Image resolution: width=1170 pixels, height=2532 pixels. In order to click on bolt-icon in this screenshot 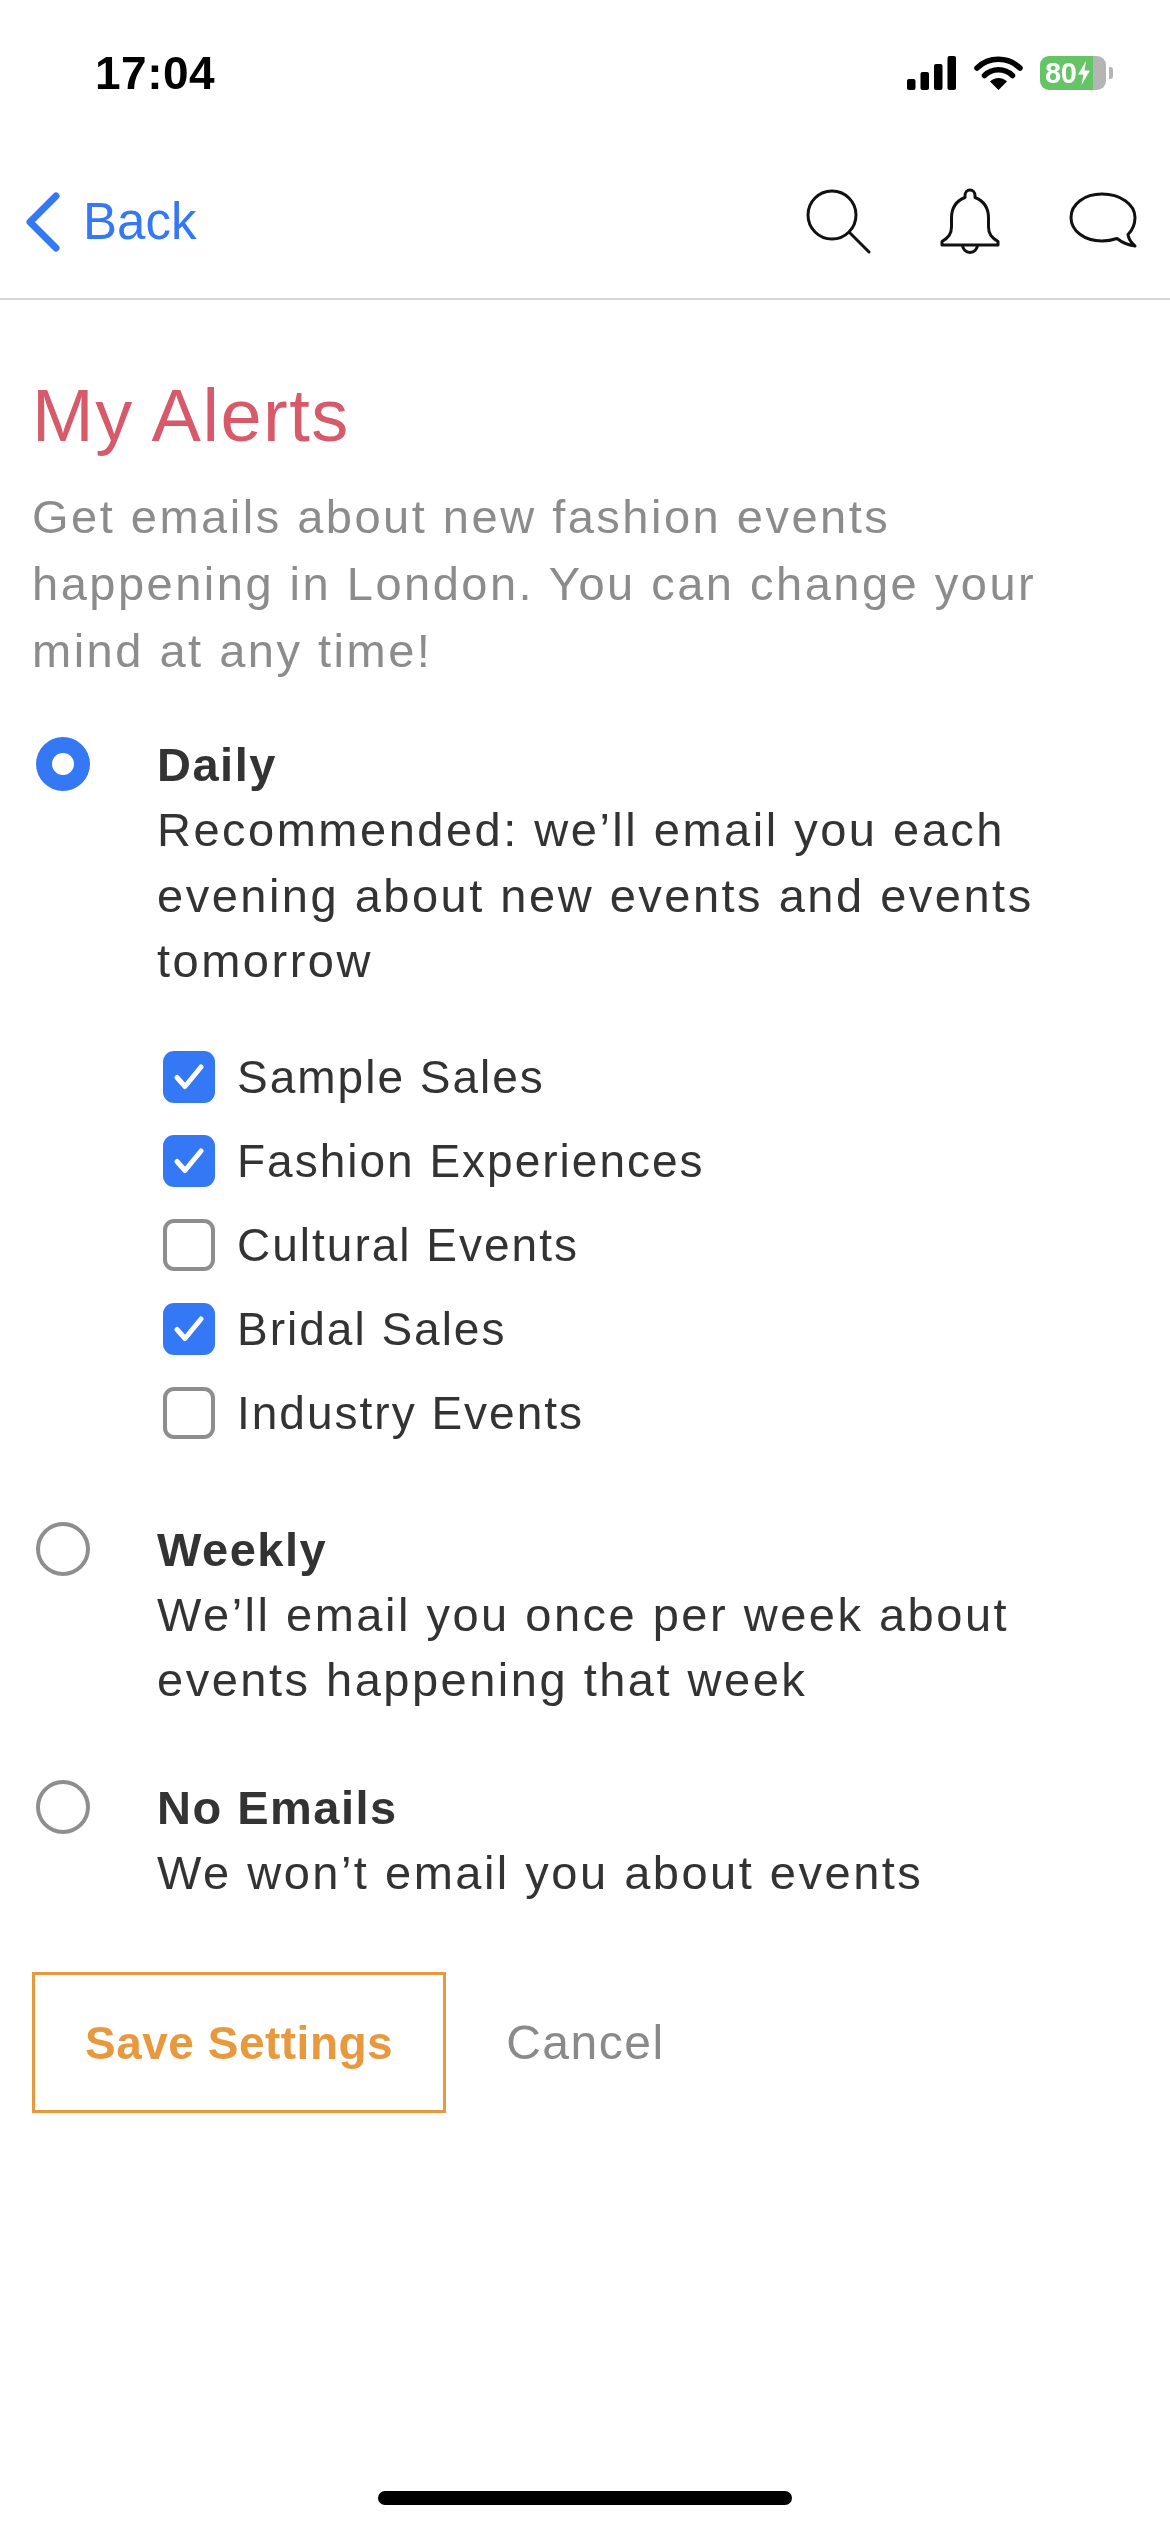, I will do `click(1084, 73)`.